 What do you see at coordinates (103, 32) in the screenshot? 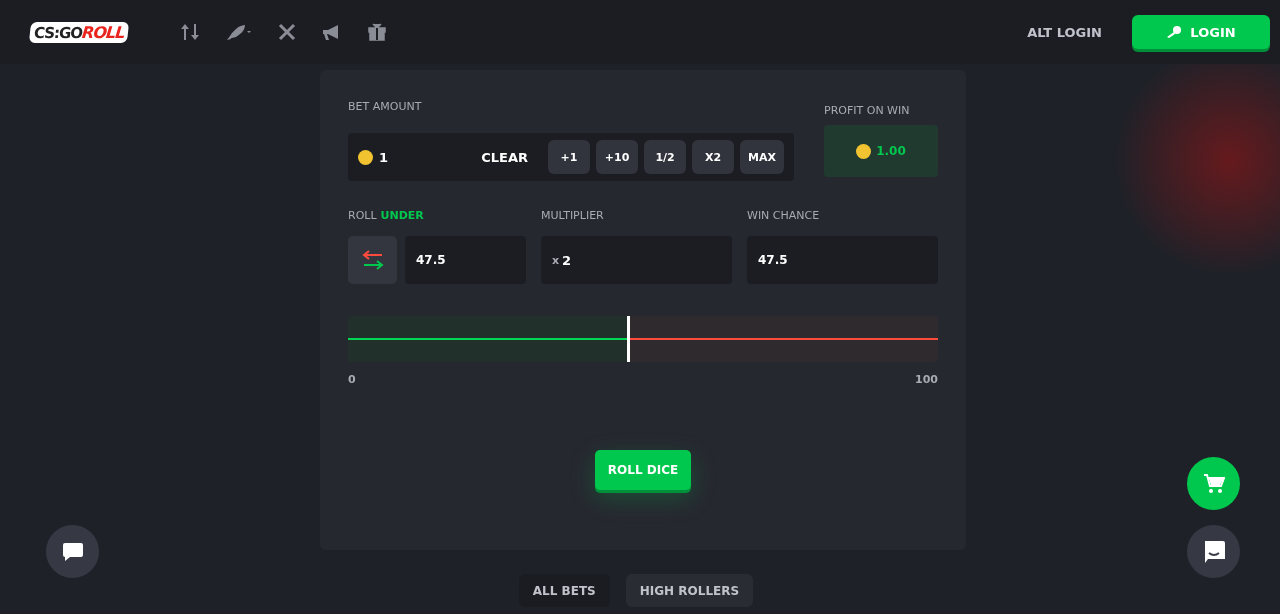
I see `logo-text: ROLL` at bounding box center [103, 32].